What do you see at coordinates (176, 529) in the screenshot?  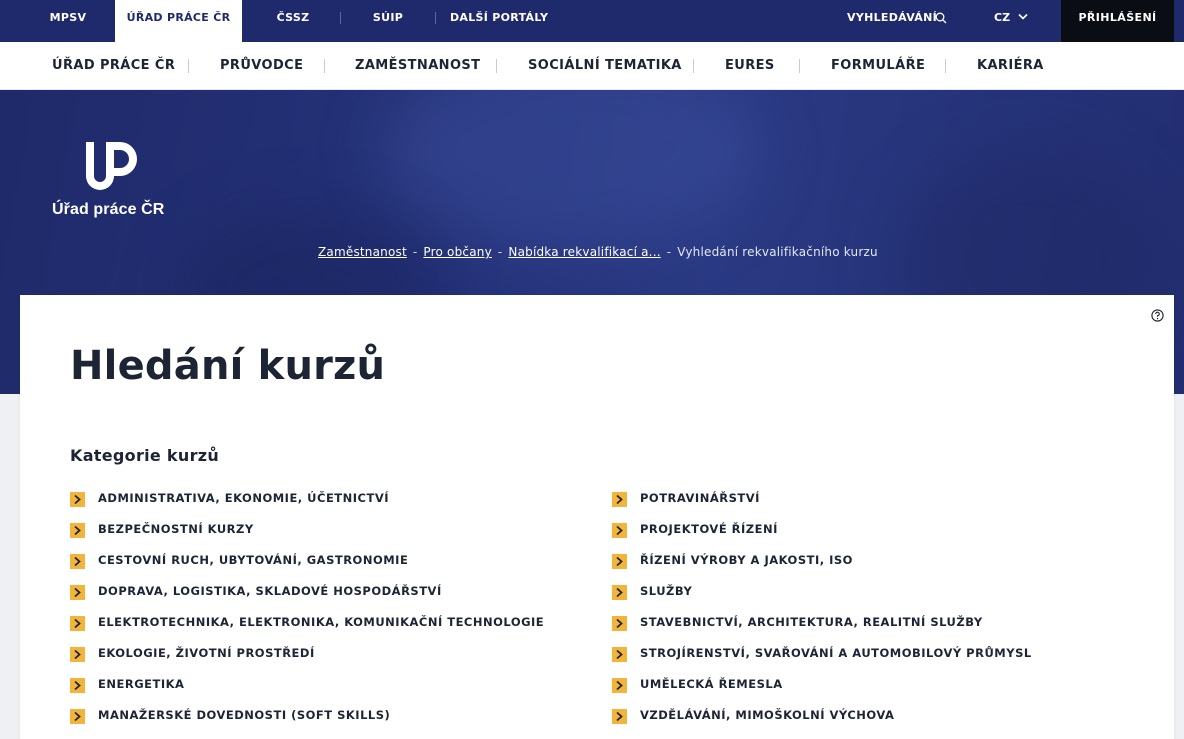 I see `category-label: BEZPEČNOSTNÍ KURZY` at bounding box center [176, 529].